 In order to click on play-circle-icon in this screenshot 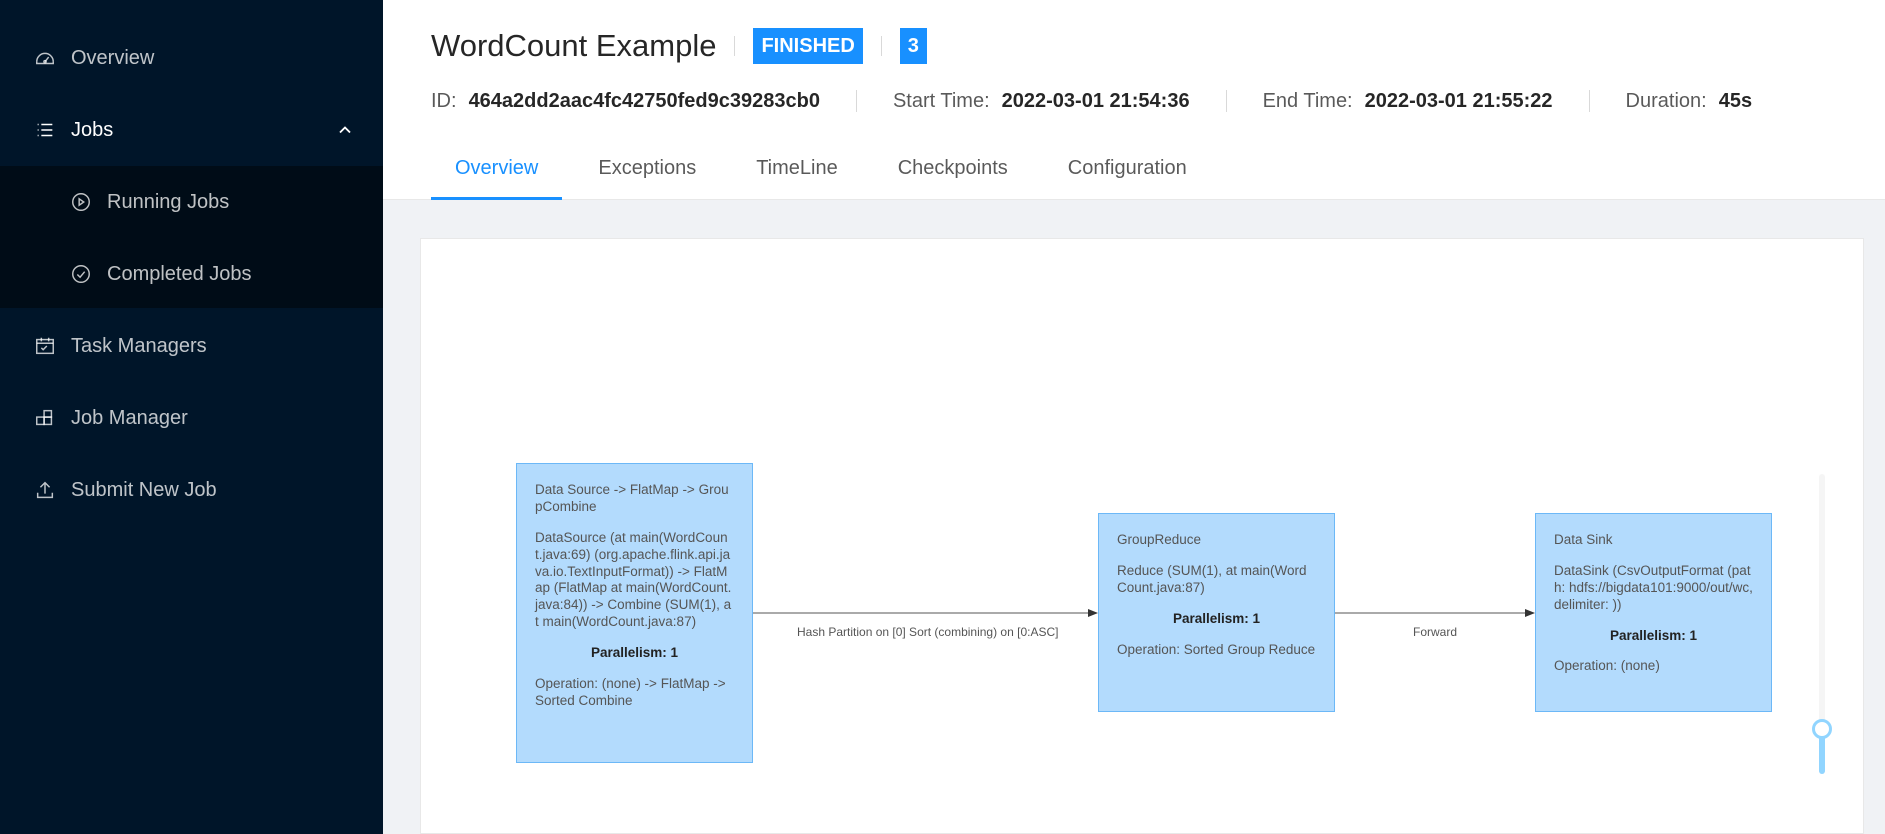, I will do `click(81, 202)`.